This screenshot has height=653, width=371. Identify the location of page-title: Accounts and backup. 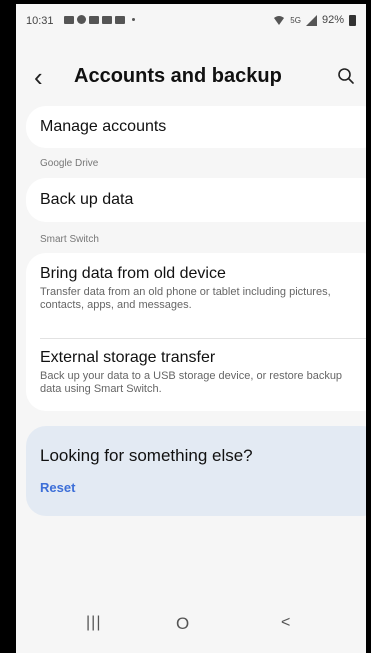
(178, 76).